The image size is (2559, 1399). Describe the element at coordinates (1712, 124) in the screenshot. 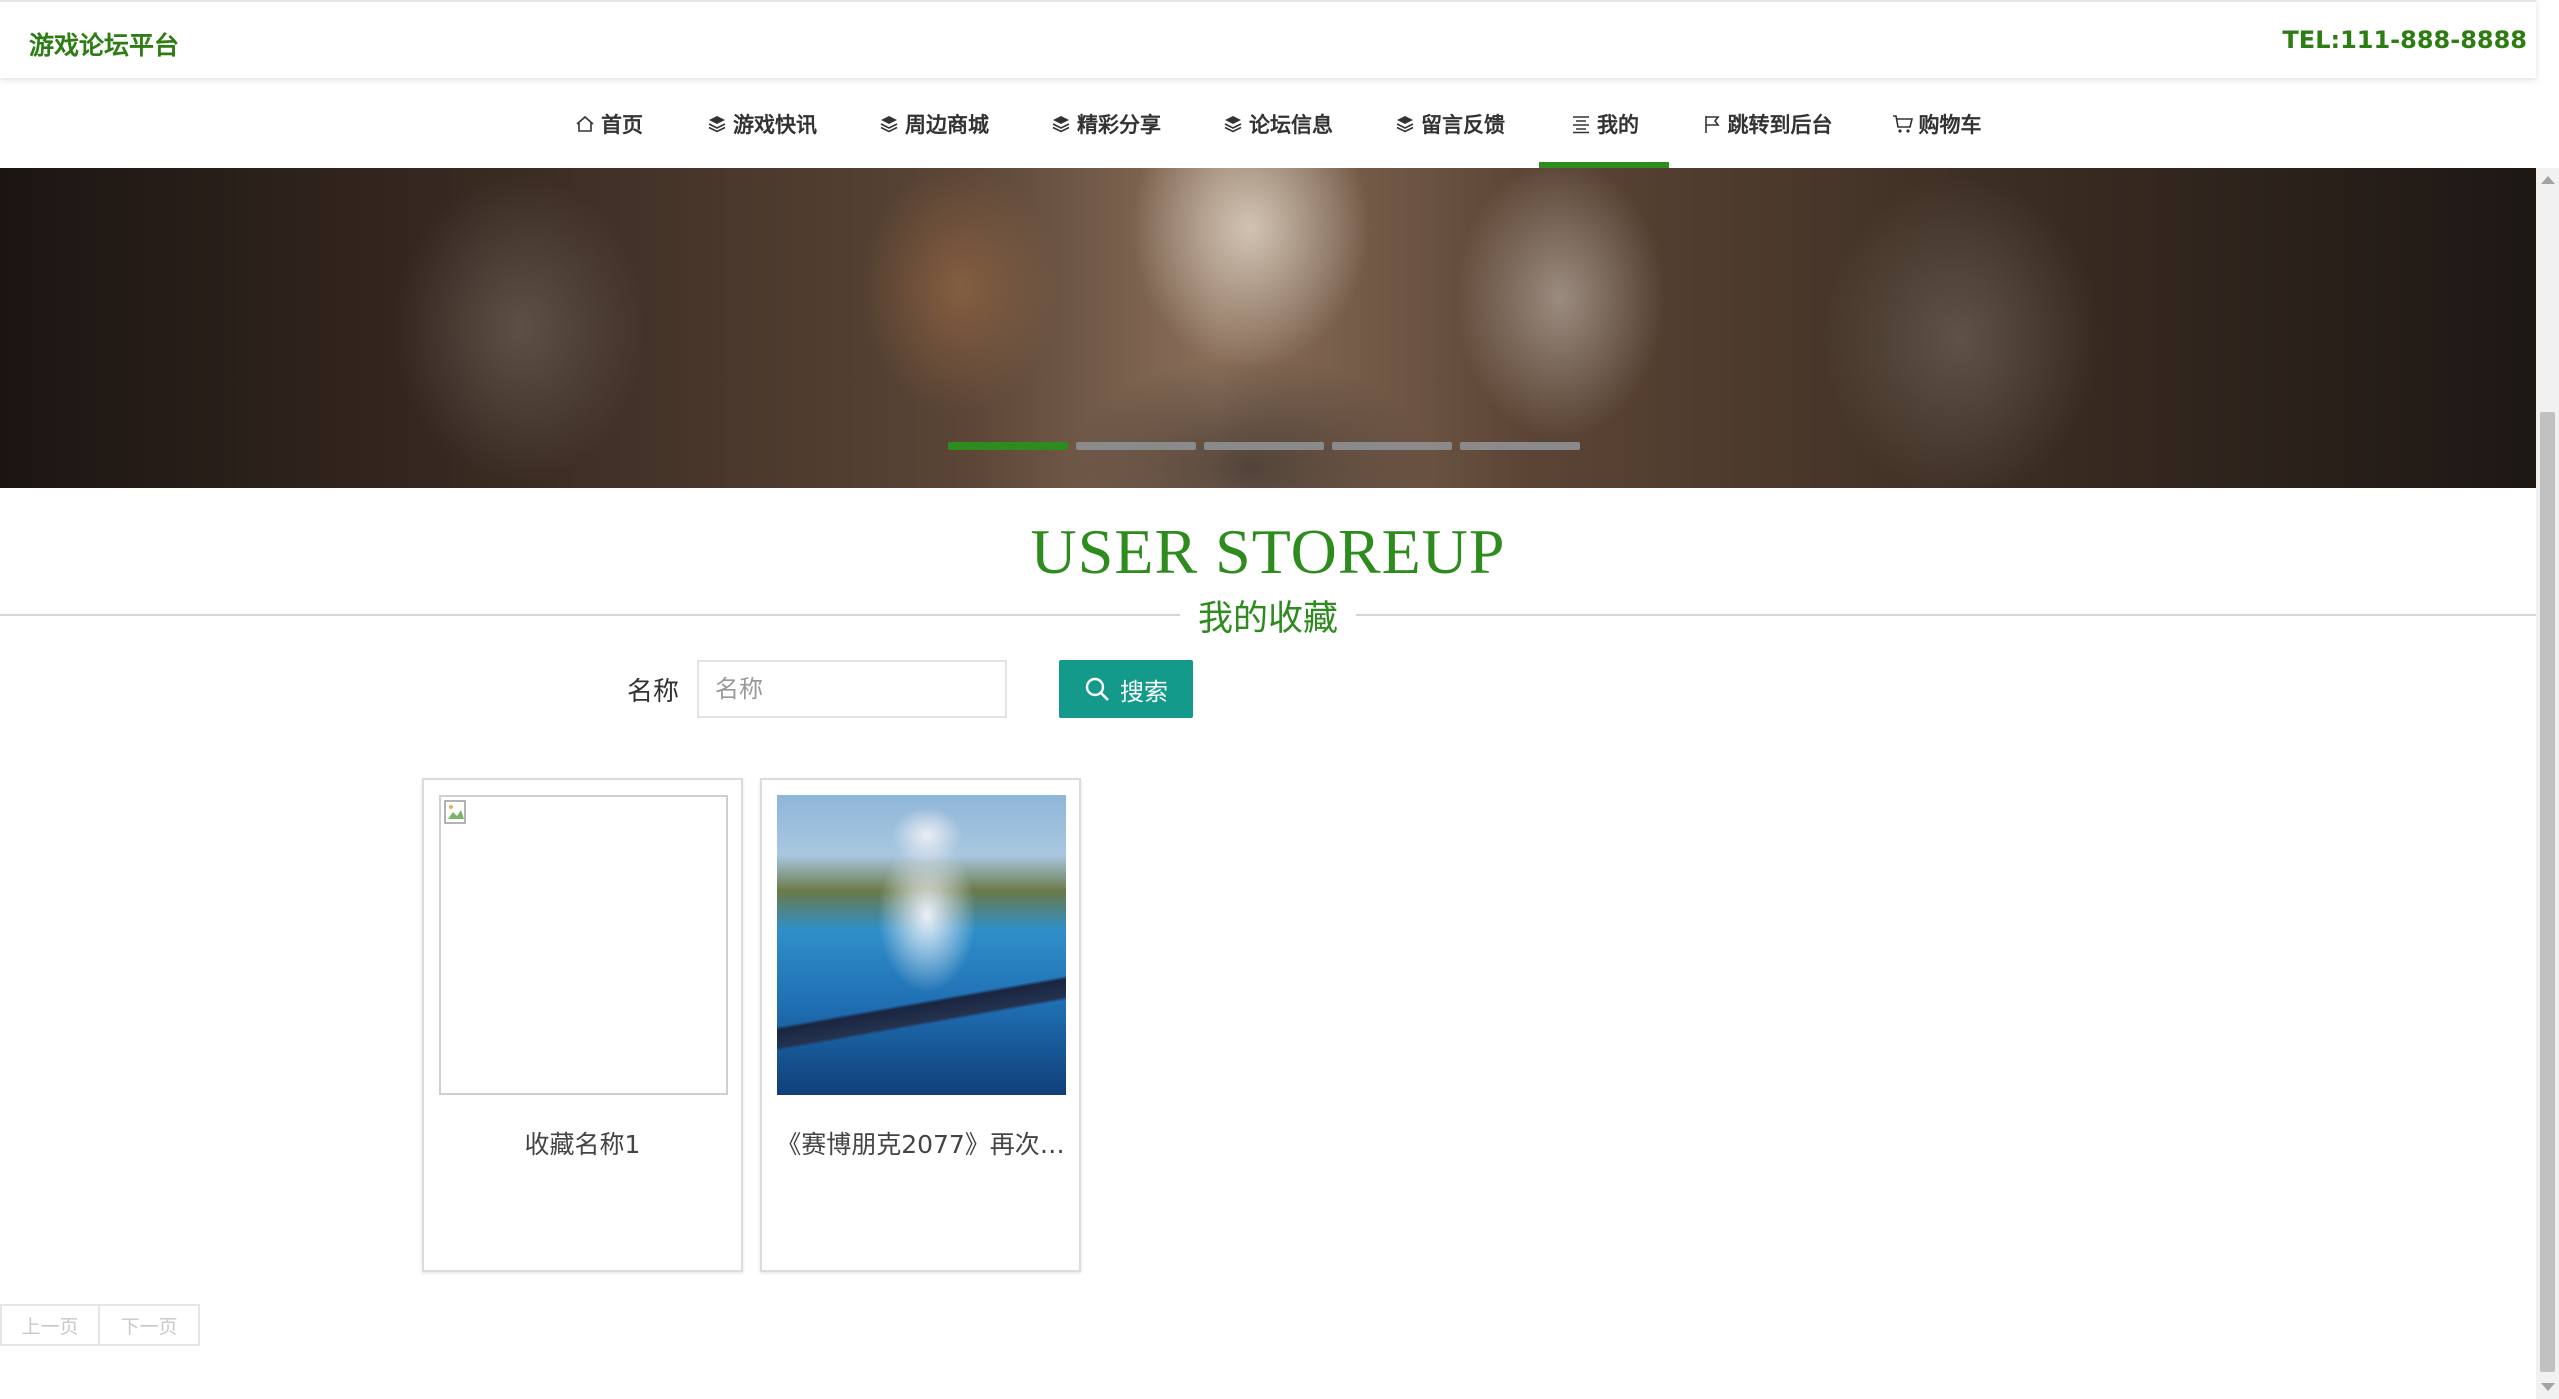

I see `flag-icon` at that location.